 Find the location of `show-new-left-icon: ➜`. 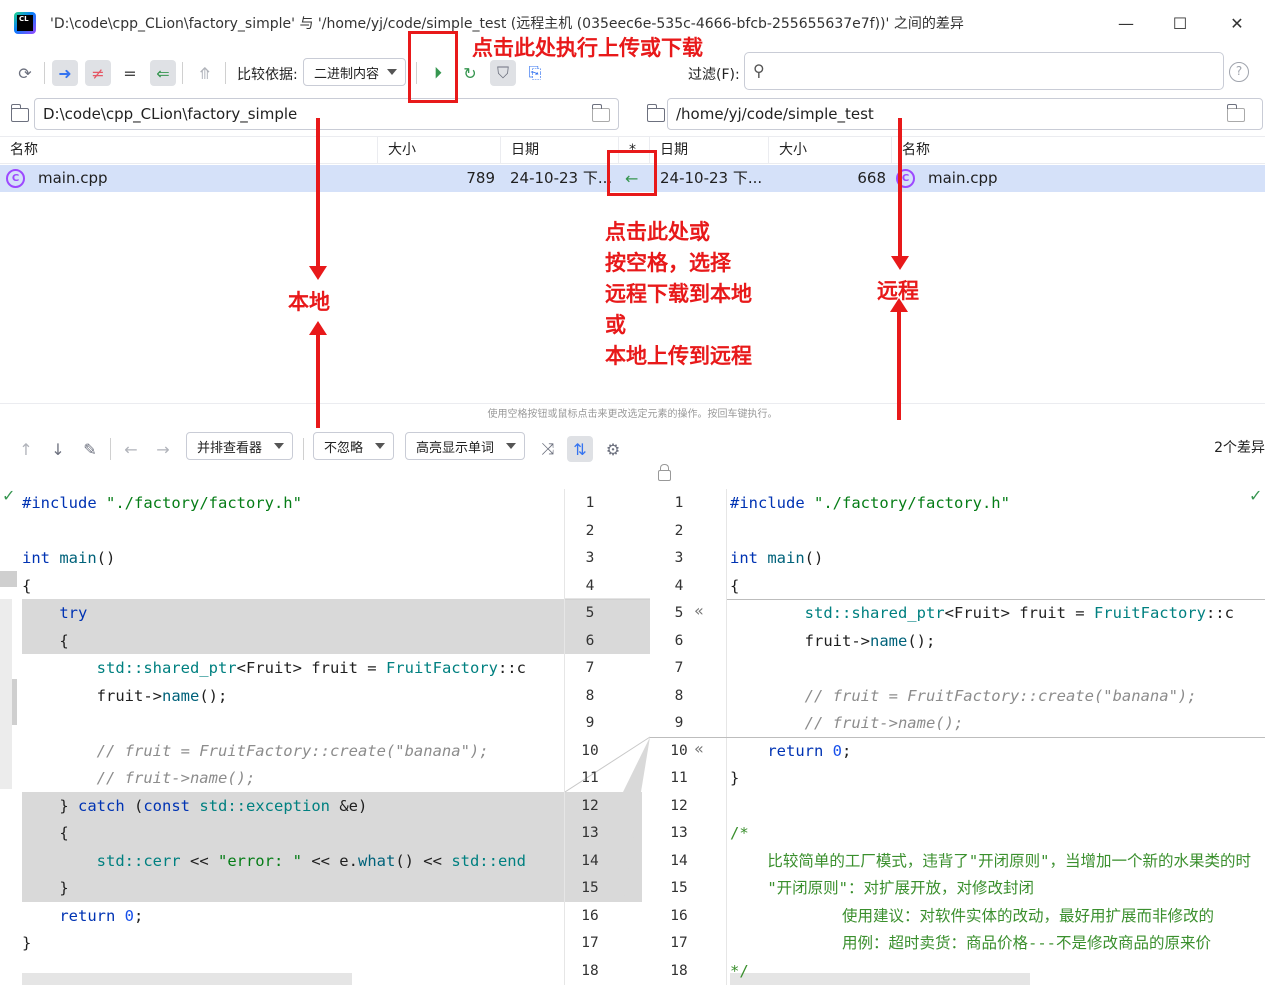

show-new-left-icon: ➜ is located at coordinates (65, 73).